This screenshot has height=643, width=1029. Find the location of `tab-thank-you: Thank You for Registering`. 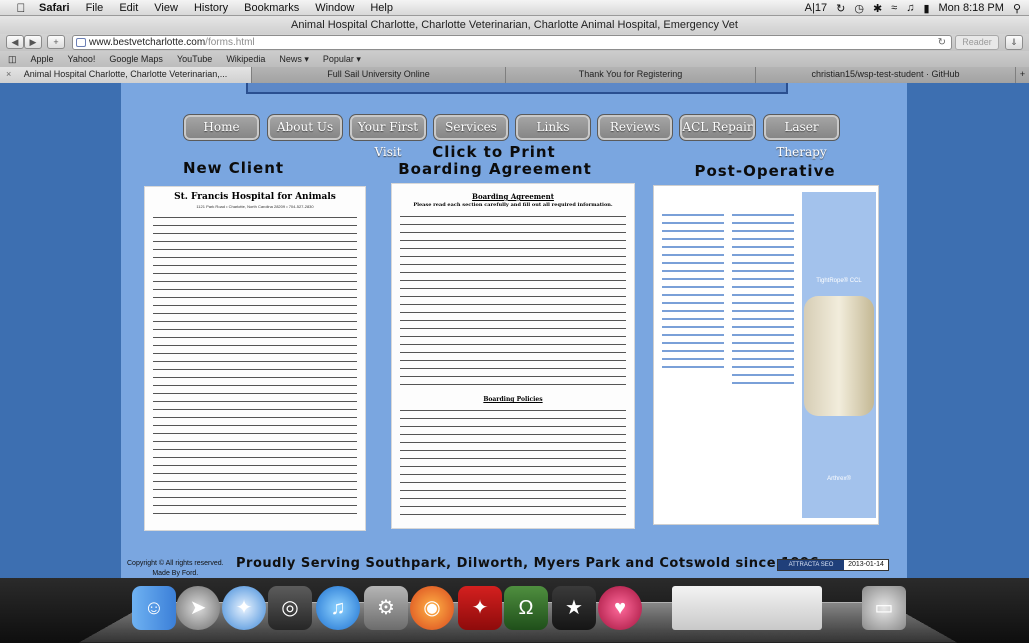

tab-thank-you: Thank You for Registering is located at coordinates (631, 75).